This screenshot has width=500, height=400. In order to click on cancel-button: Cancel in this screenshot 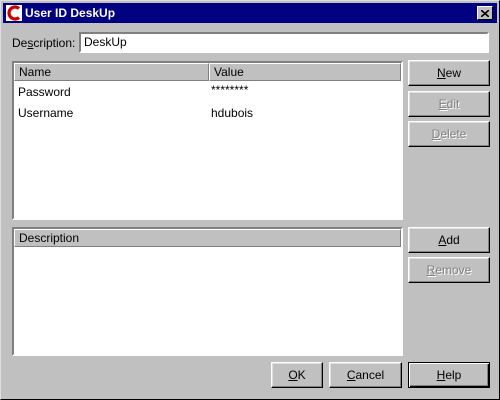, I will do `click(365, 375)`.